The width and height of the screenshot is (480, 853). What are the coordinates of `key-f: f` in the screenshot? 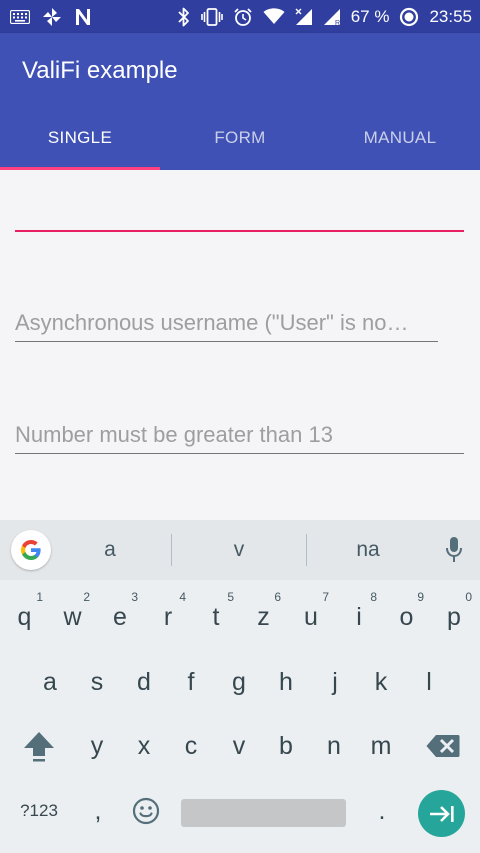 It's located at (191, 682).